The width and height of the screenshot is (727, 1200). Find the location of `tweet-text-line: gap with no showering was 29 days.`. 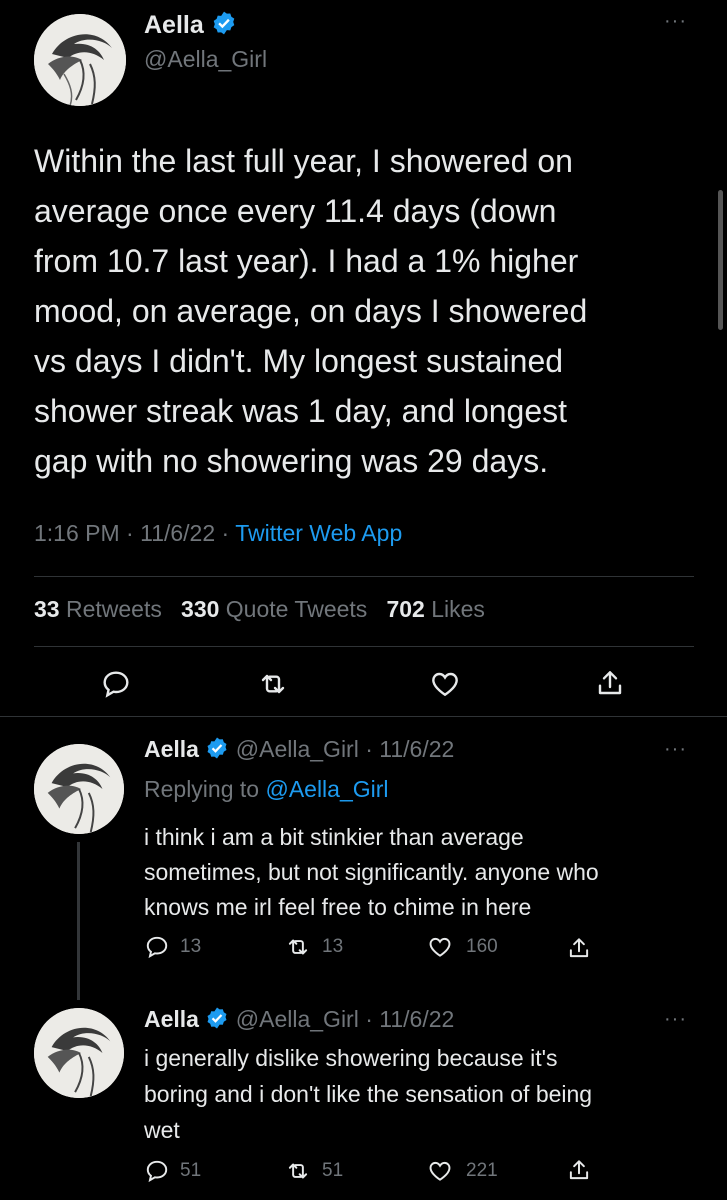

tweet-text-line: gap with no showering was 29 days. is located at coordinates (291, 461).